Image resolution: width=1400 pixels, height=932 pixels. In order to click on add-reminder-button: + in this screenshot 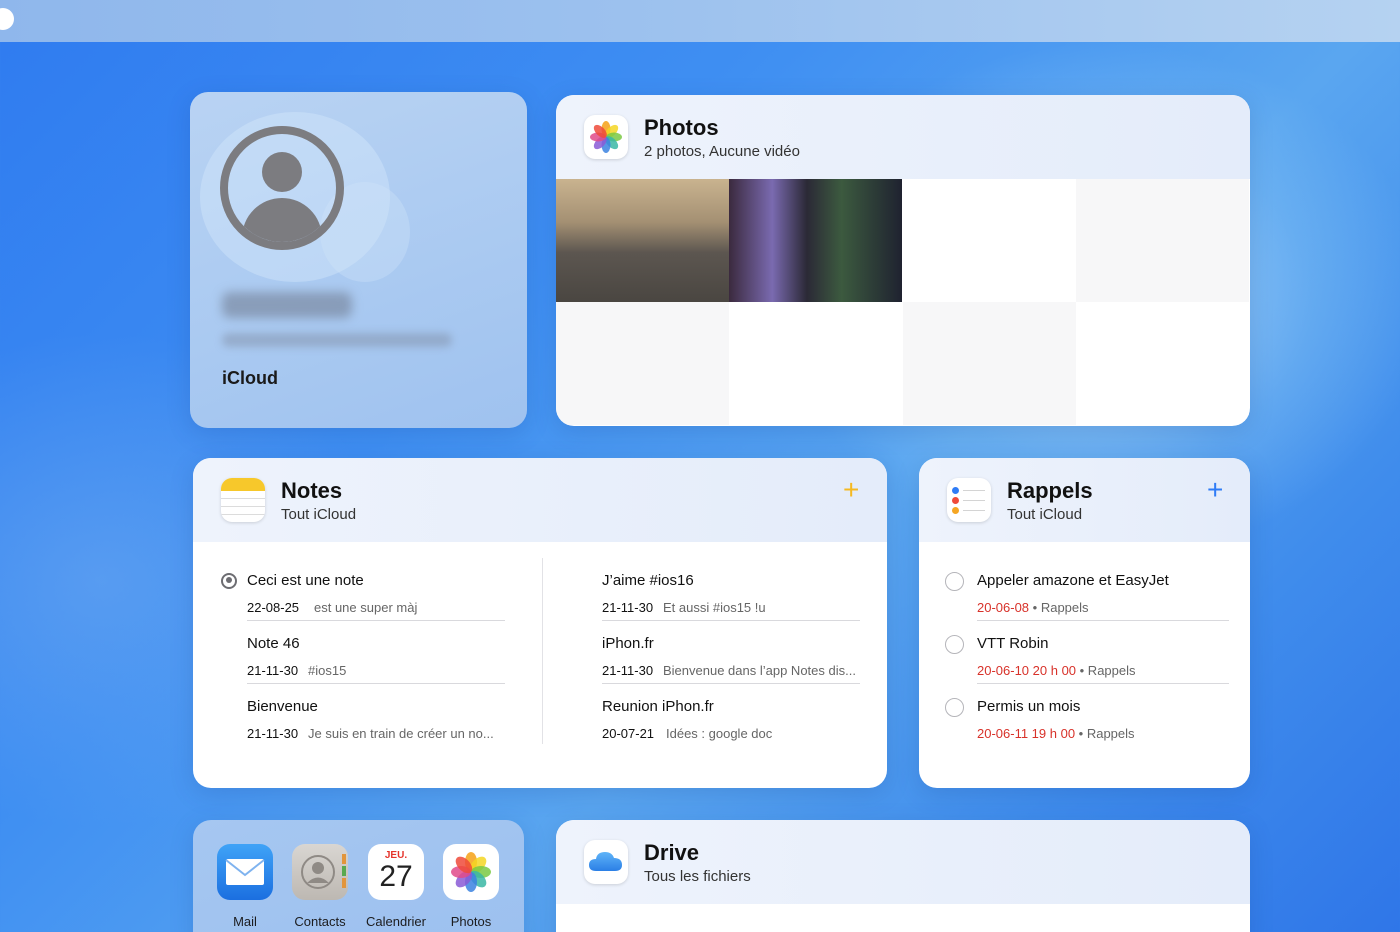, I will do `click(1215, 490)`.